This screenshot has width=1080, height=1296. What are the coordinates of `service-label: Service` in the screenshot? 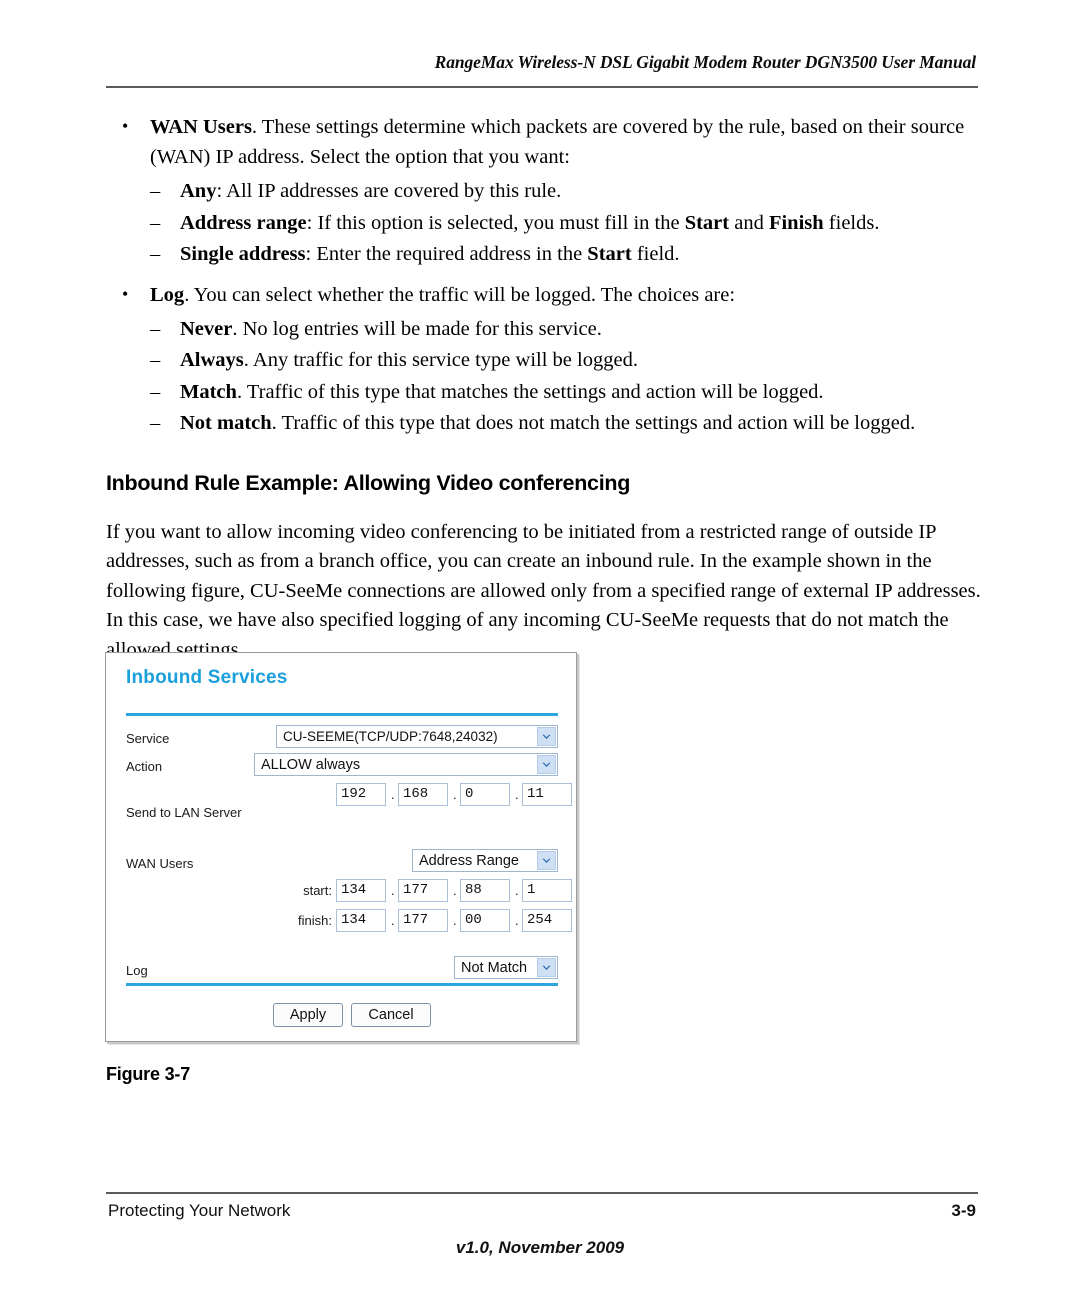 It's located at (148, 738).